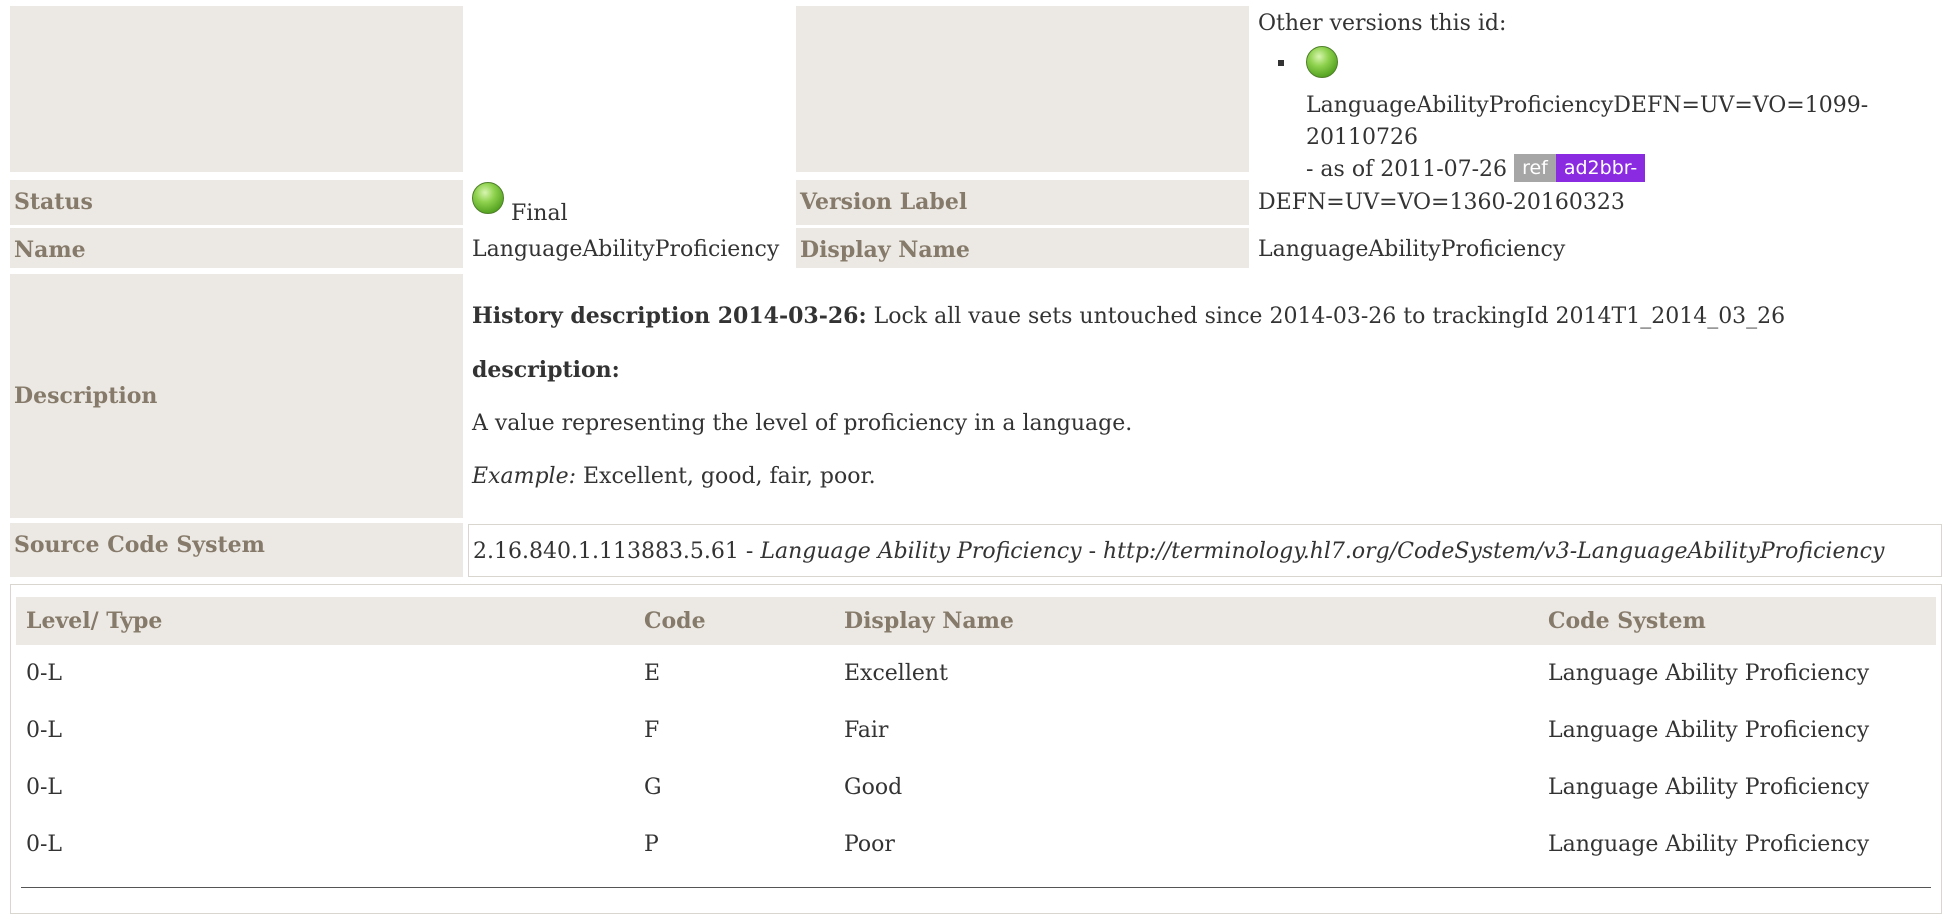 The height and width of the screenshot is (914, 1942). I want to click on cell-display-name: Poor, so click(869, 844).